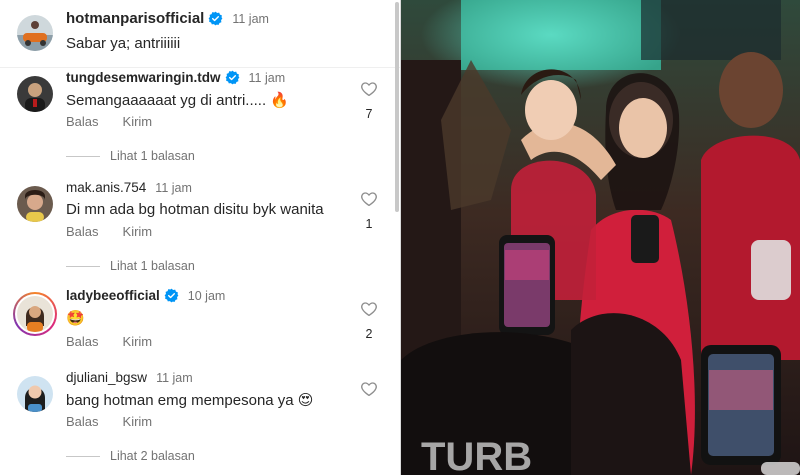 The image size is (800, 475). What do you see at coordinates (106, 187) in the screenshot?
I see `comment-username: mak.anis.754` at bounding box center [106, 187].